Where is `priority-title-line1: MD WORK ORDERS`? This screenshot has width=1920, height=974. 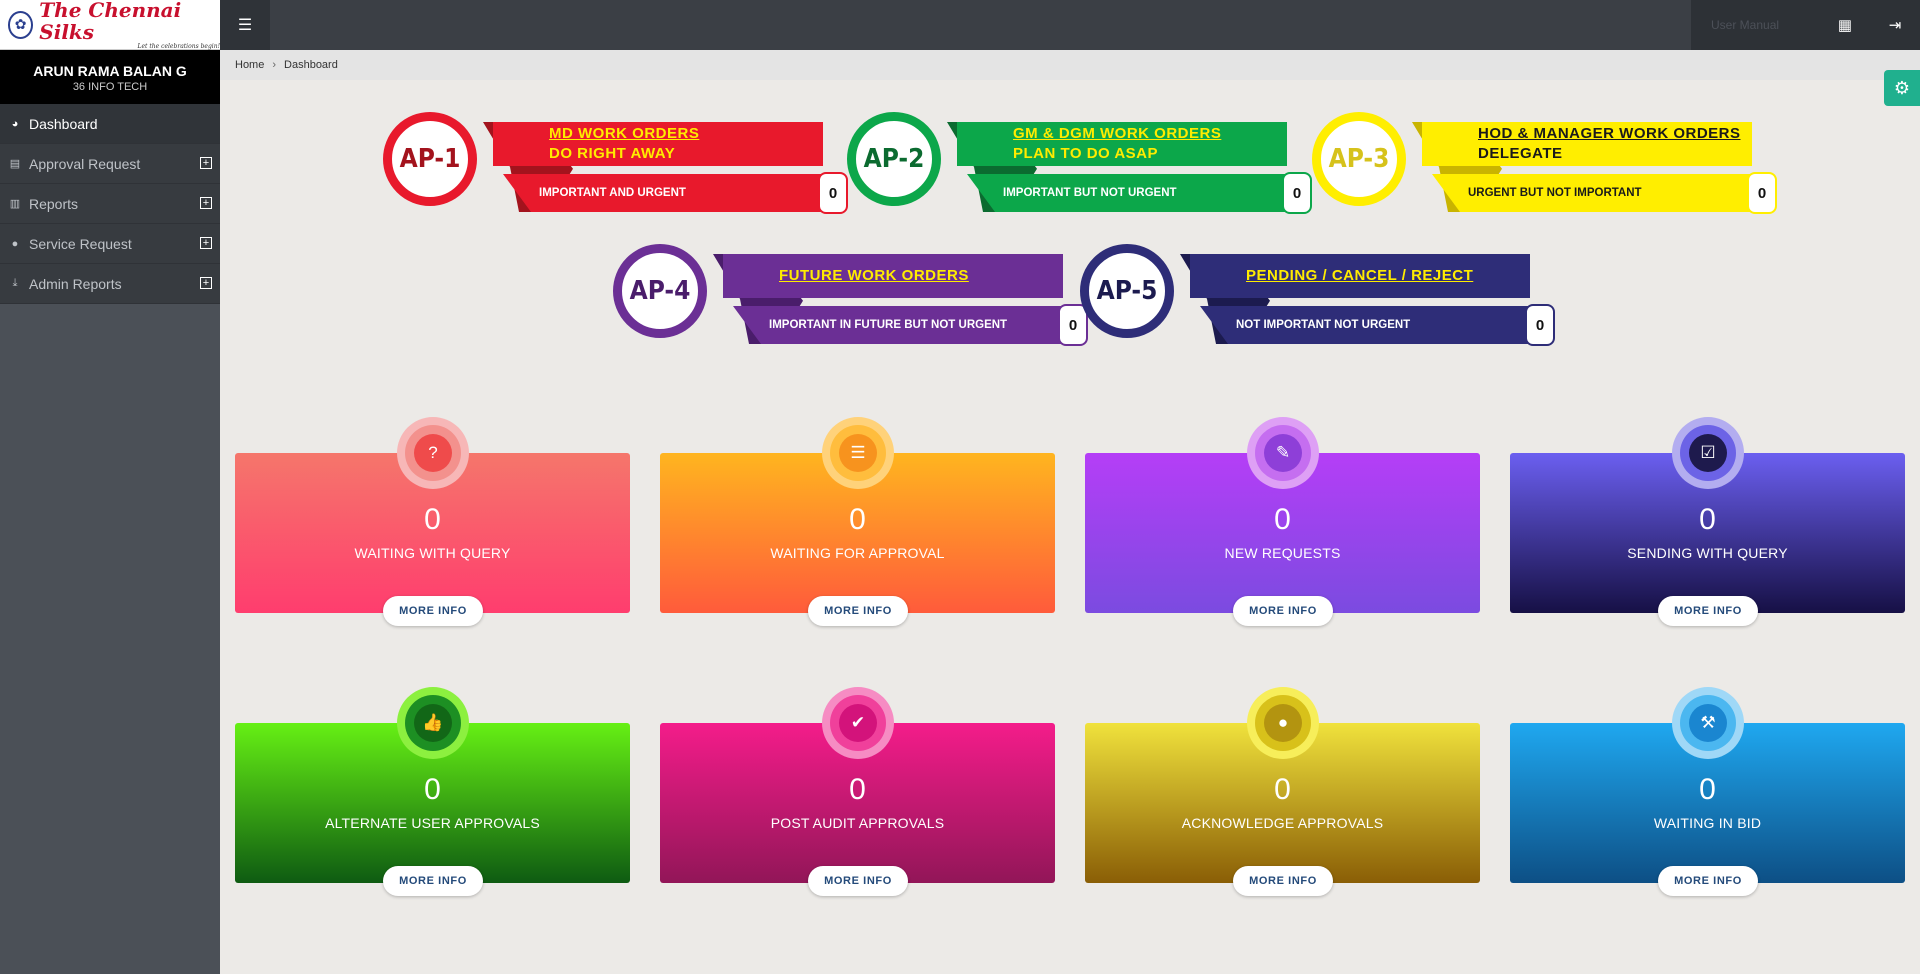
priority-title-line1: MD WORK ORDERS is located at coordinates (624, 133).